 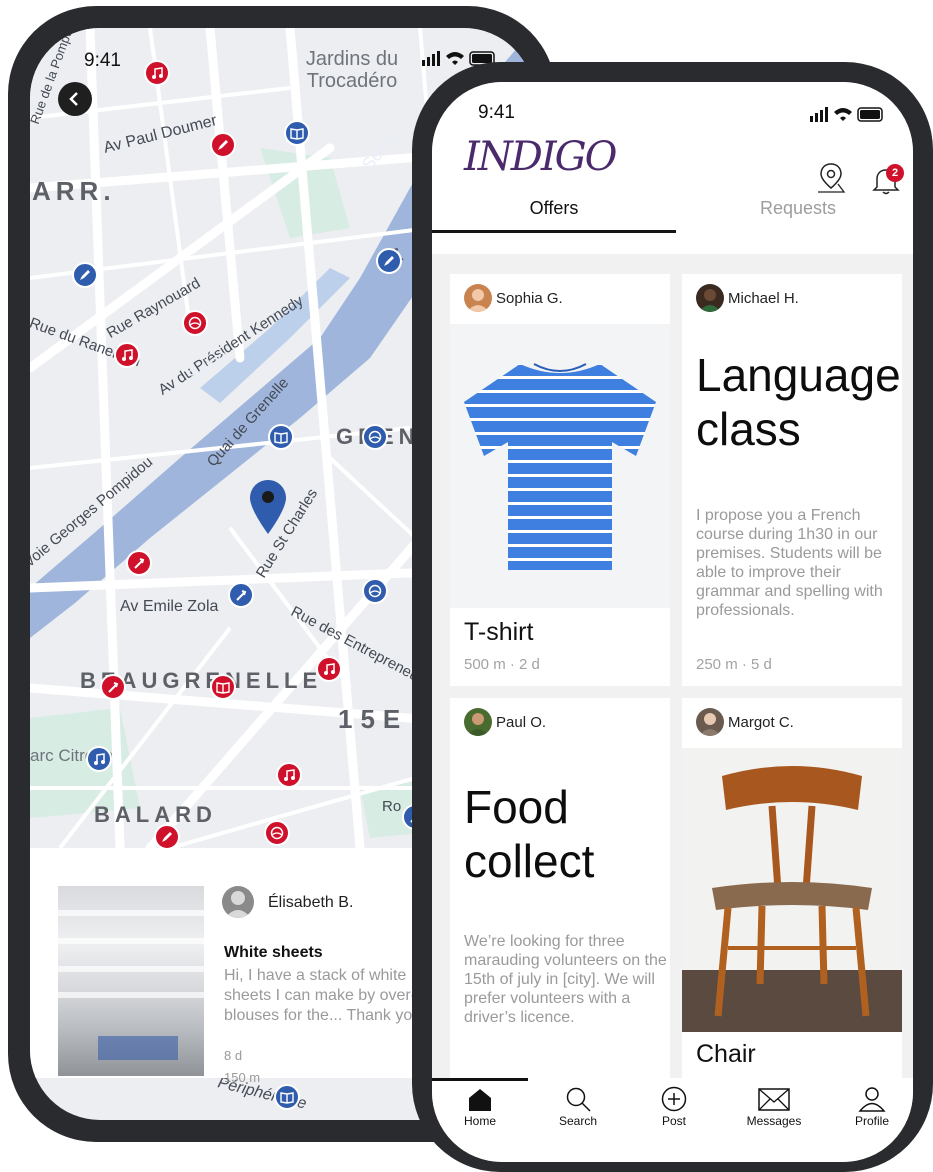 I want to click on chevron-left-icon, so click(x=73, y=99).